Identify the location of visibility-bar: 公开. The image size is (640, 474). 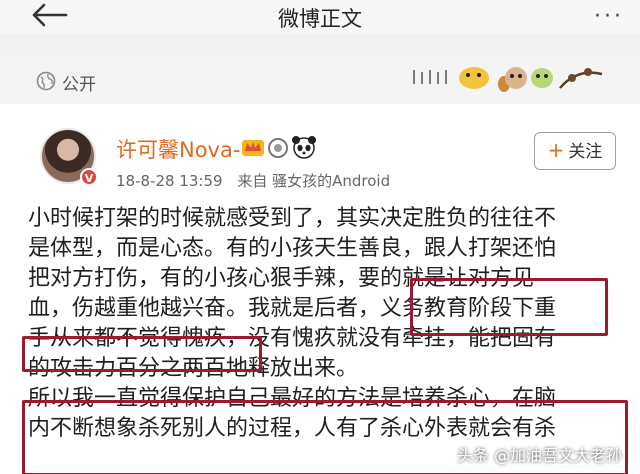
(320, 80).